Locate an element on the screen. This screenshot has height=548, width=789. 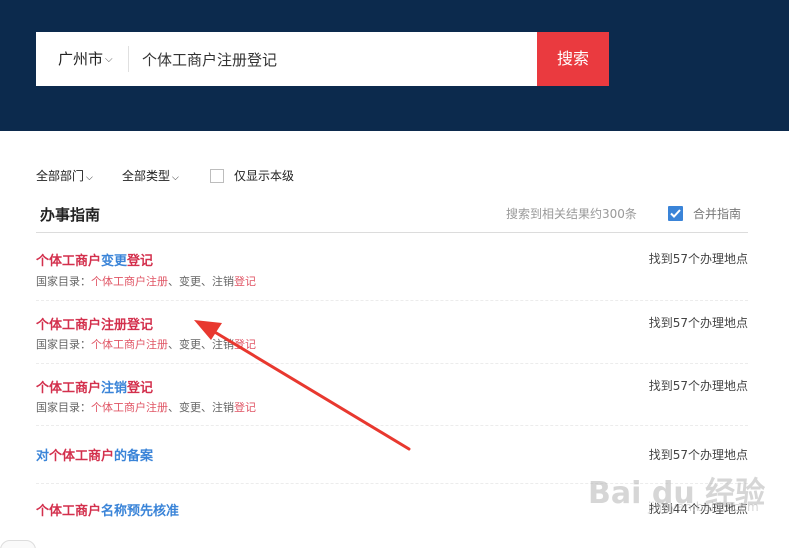
result-count: 搜索到相关结果约300条 is located at coordinates (571, 214).